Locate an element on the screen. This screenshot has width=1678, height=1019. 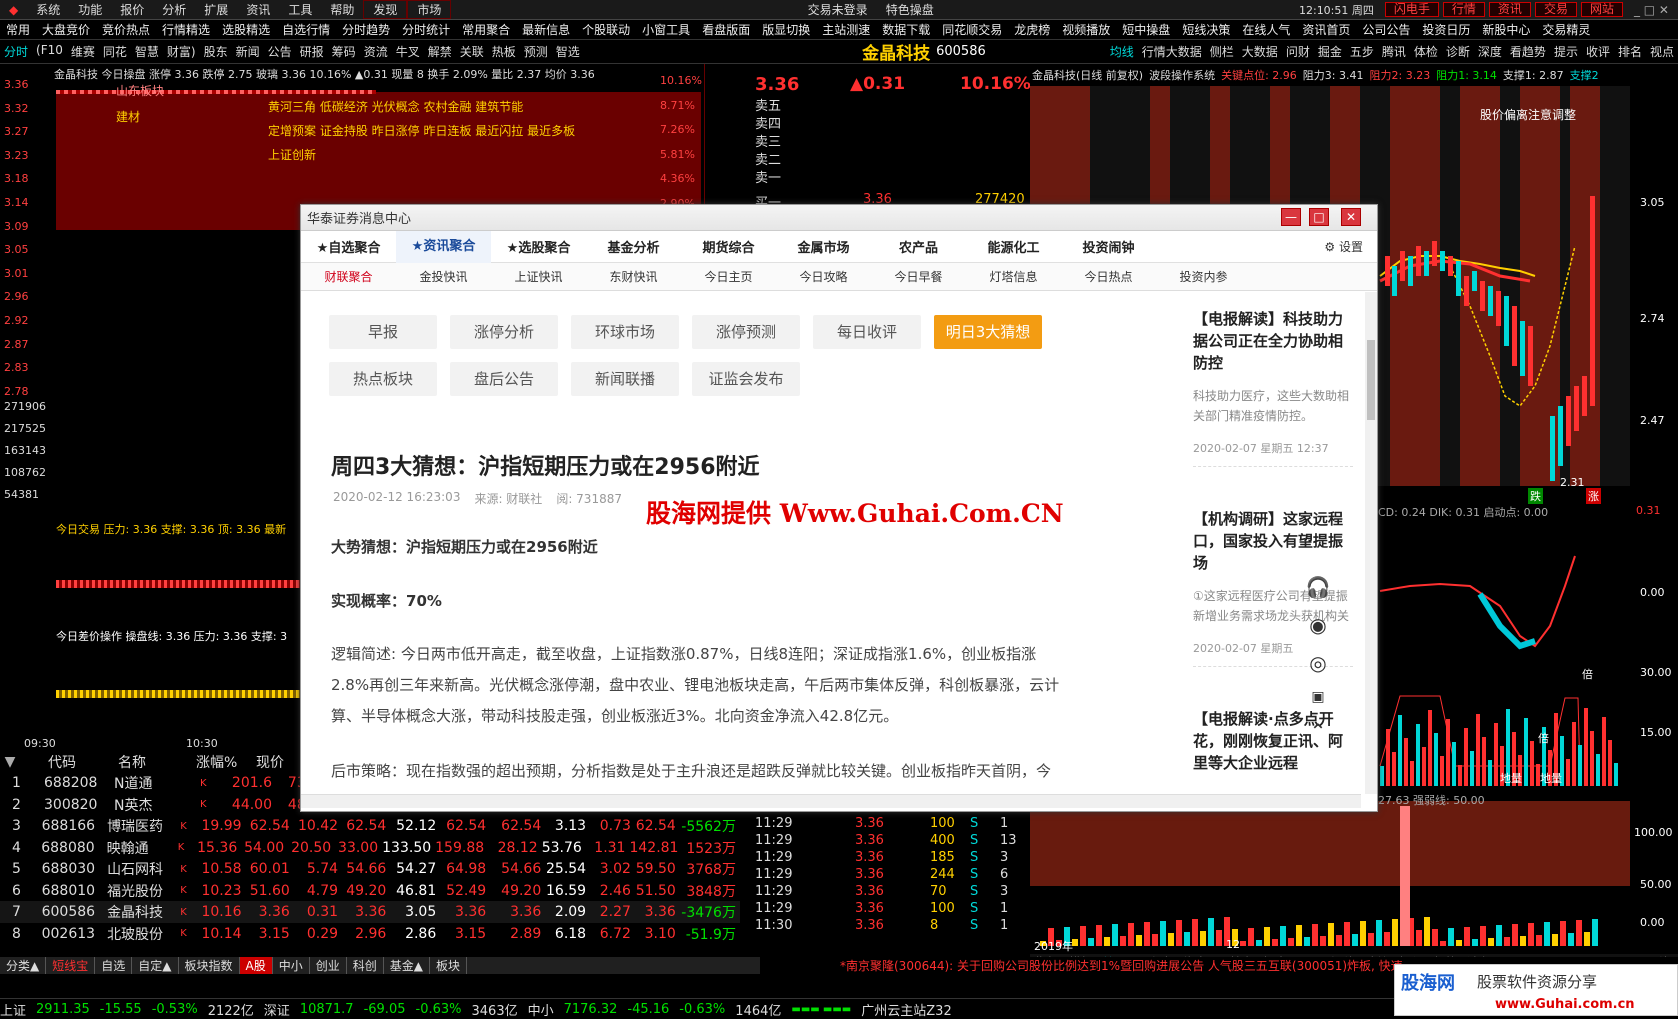
shortcut-14: 主站测速 is located at coordinates (846, 29).